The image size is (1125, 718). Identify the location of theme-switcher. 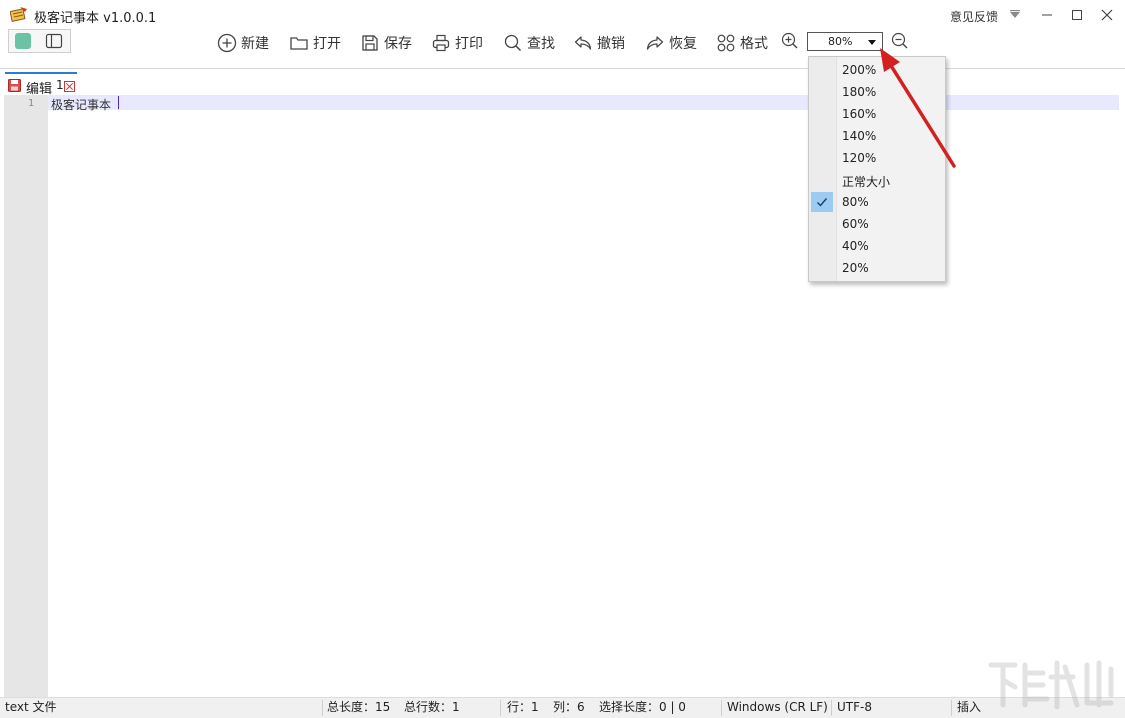
(39, 41).